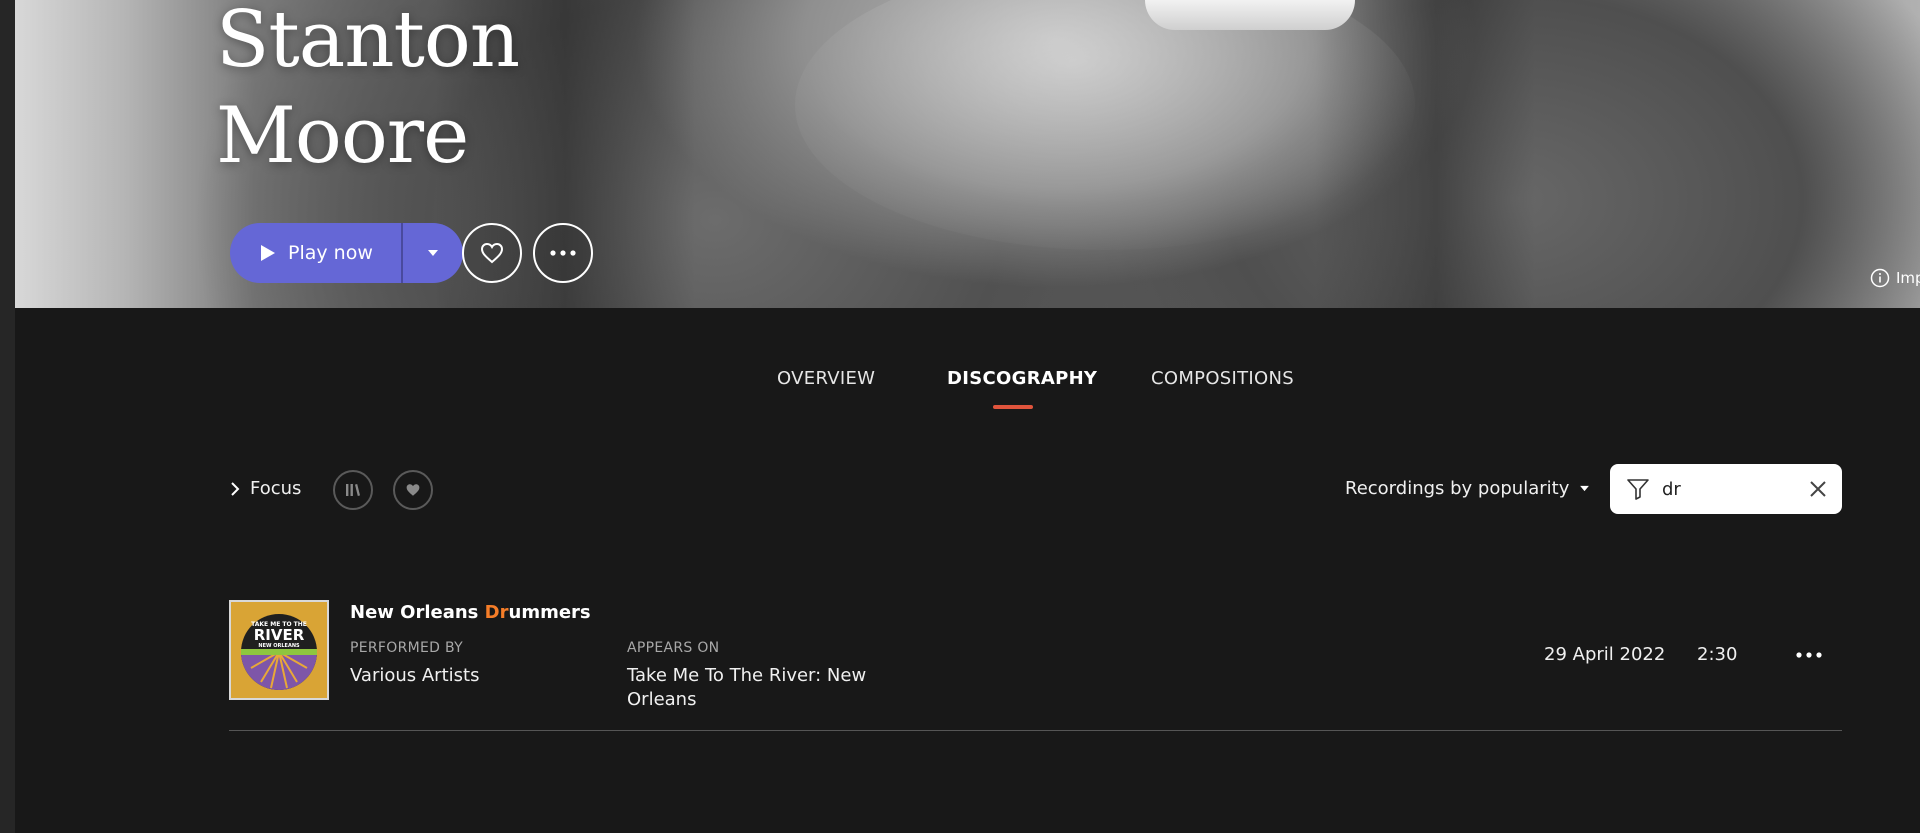  Describe the element at coordinates (406, 648) in the screenshot. I see `performed-by-label: PERFORMED BY` at that location.